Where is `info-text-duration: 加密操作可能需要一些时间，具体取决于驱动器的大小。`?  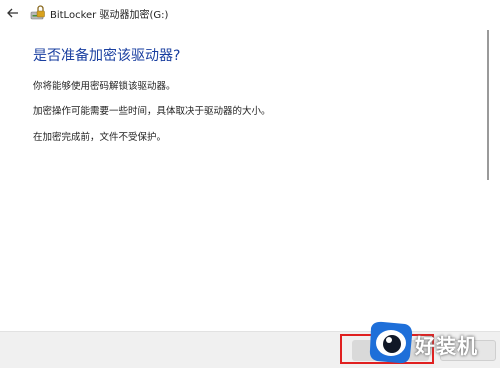
info-text-duration: 加密操作可能需要一些时间，具体取决于驱动器的大小。 is located at coordinates (152, 111).